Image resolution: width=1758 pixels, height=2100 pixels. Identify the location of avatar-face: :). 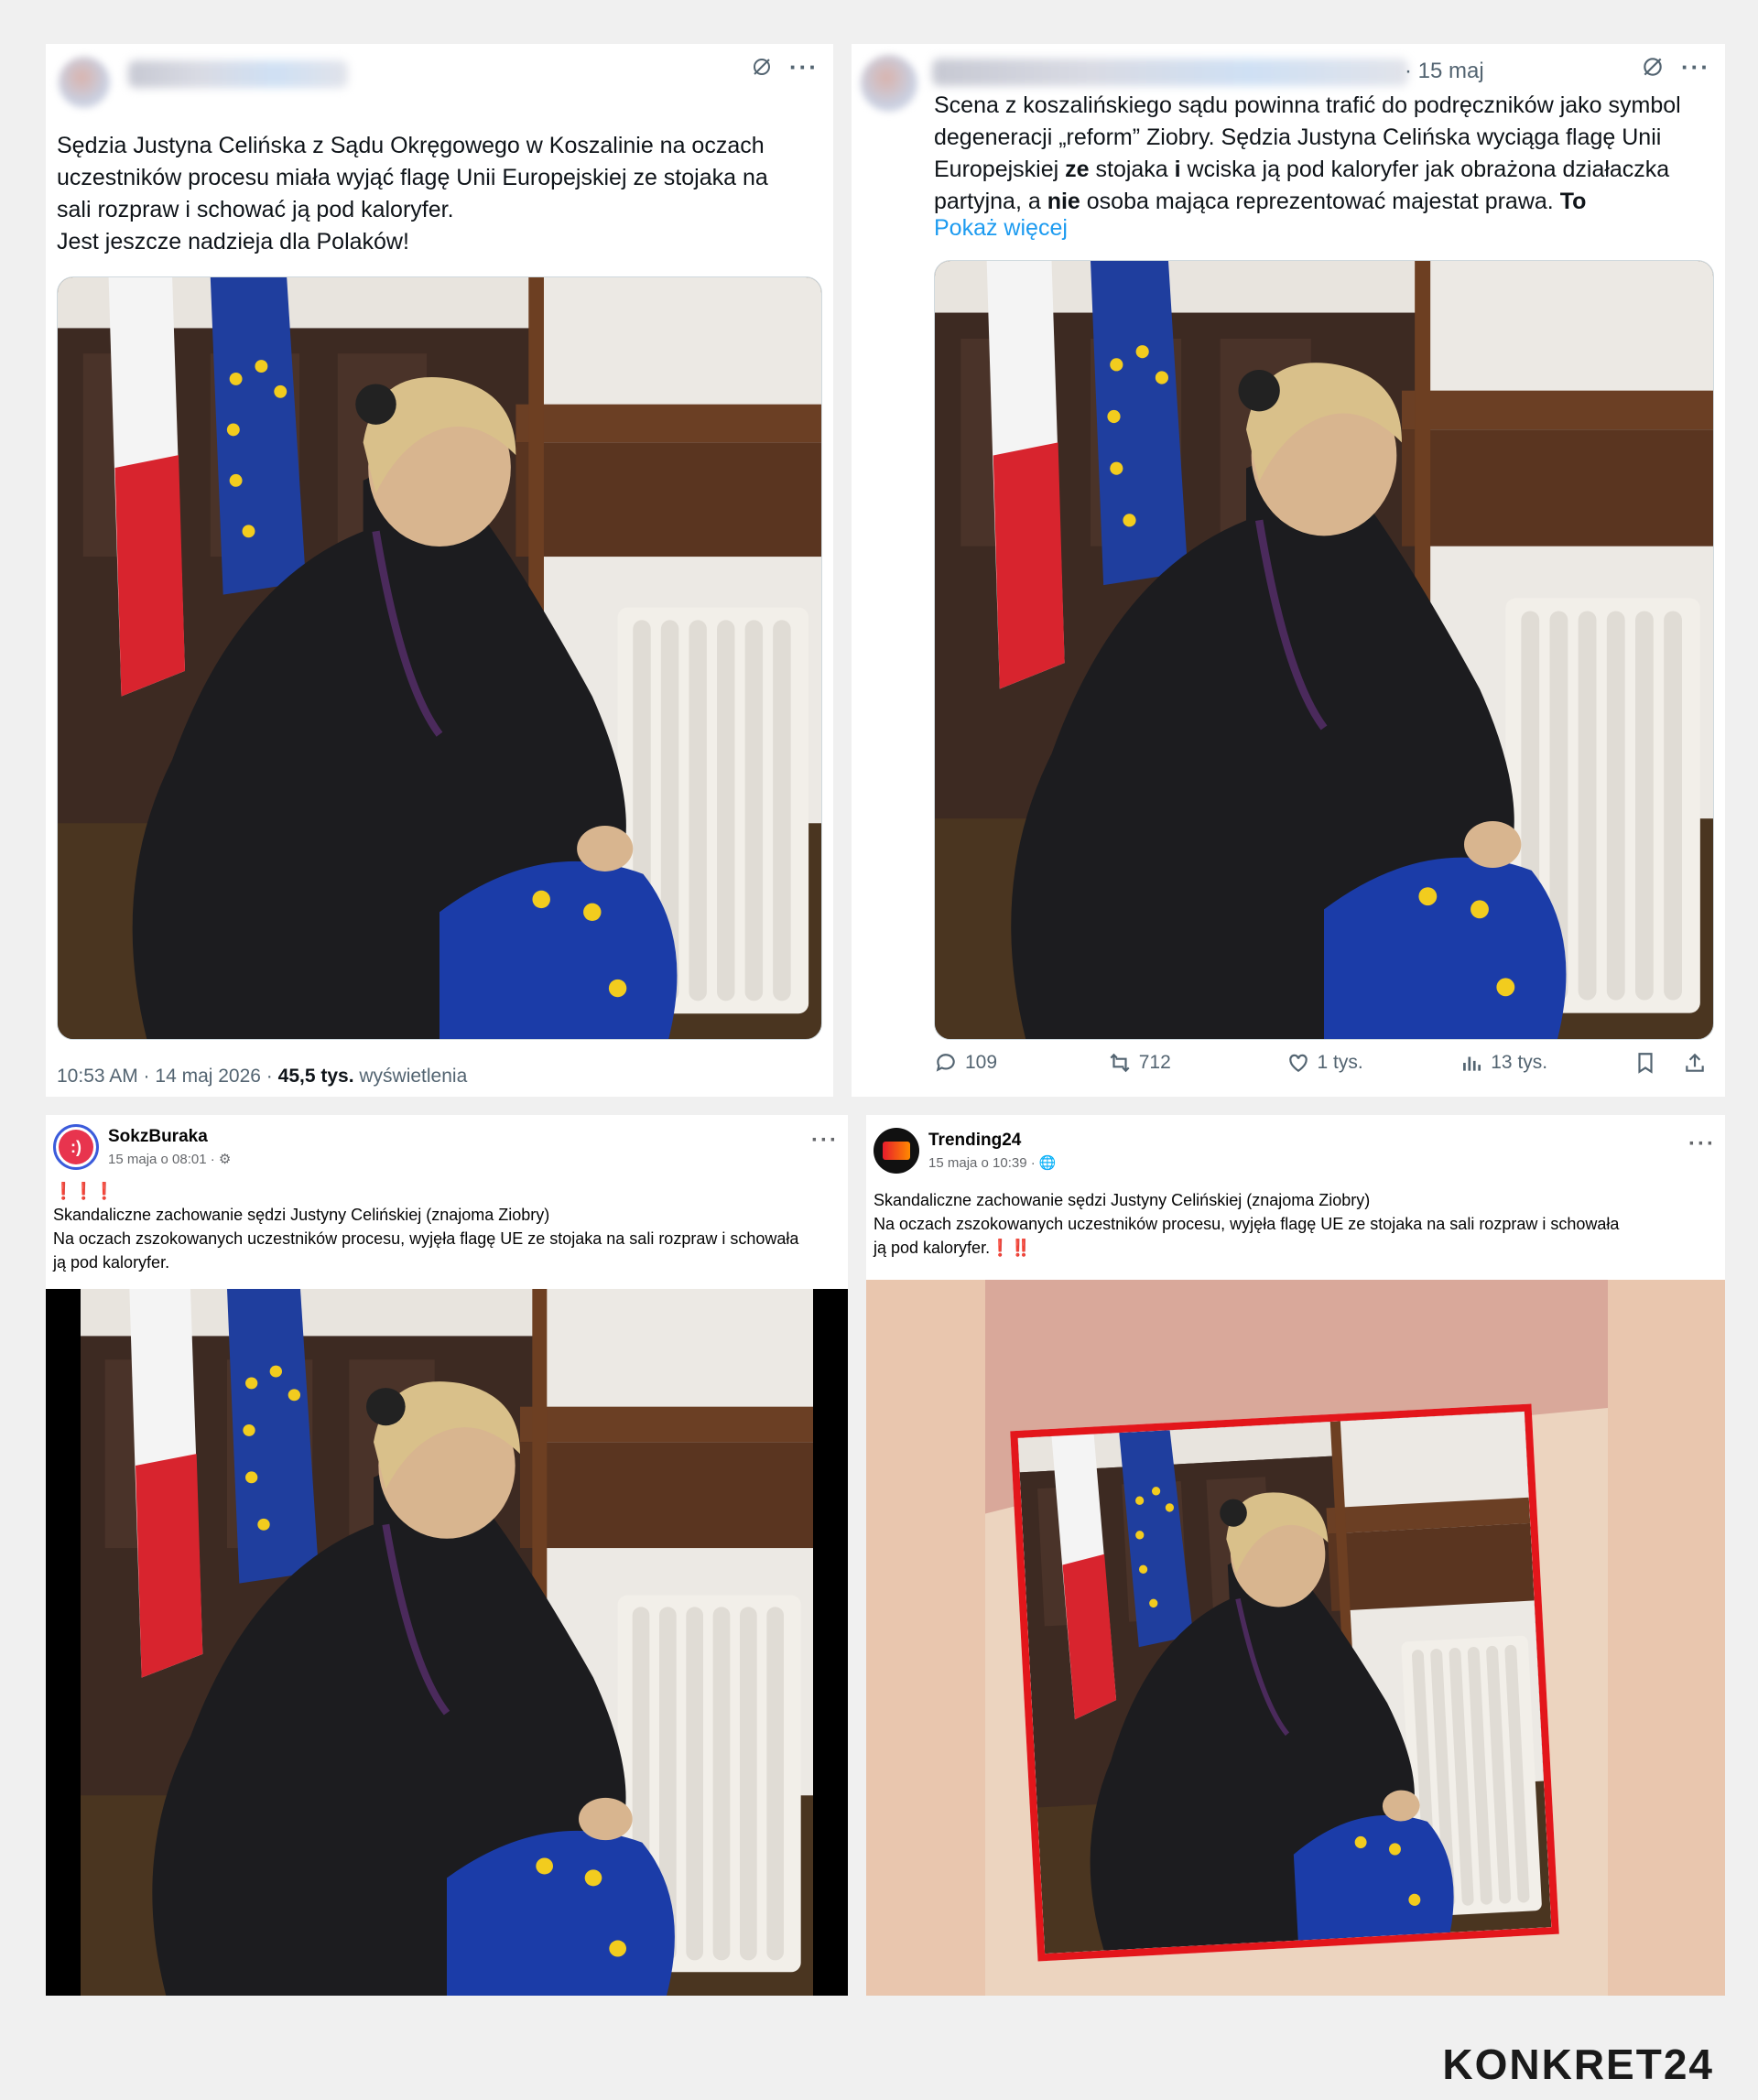
(76, 1147).